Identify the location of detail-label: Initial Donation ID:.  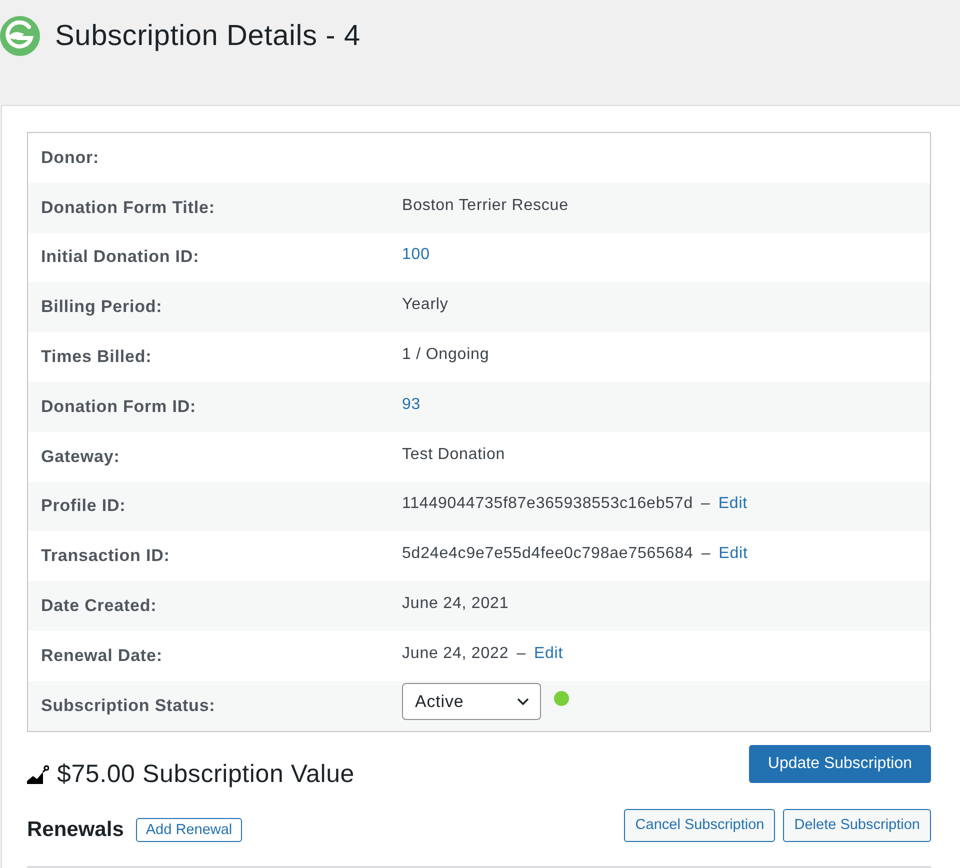
(120, 257).